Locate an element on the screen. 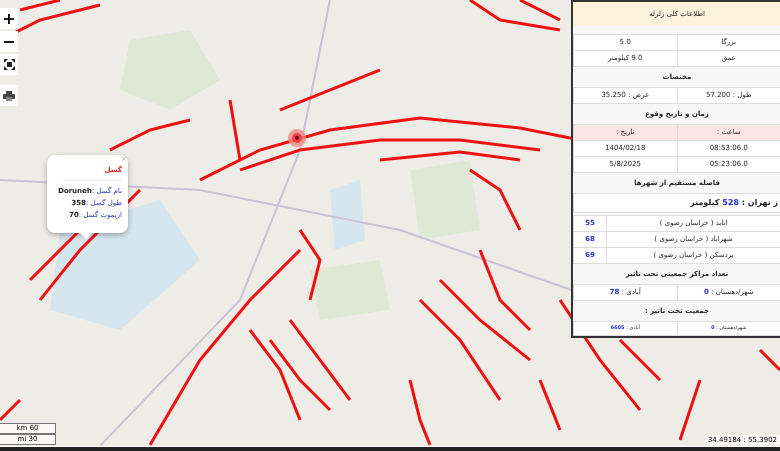  fullscreen-icon is located at coordinates (9, 64).